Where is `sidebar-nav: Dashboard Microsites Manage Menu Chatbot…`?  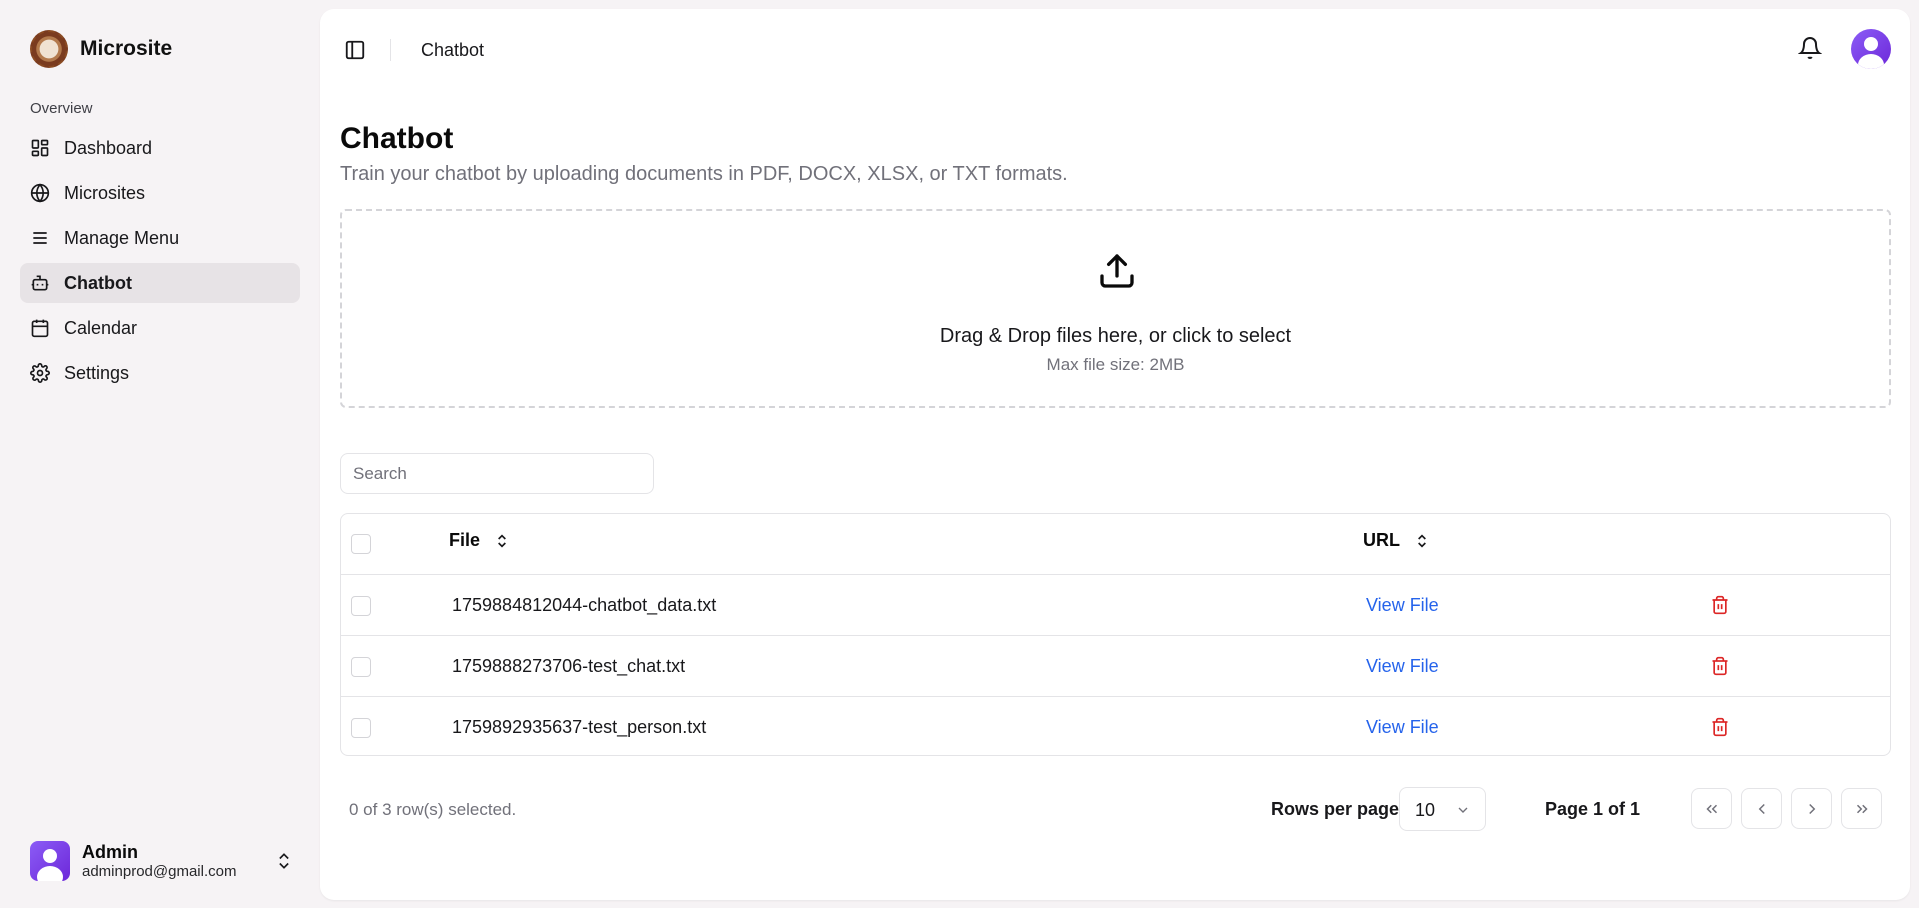 sidebar-nav: Dashboard Microsites Manage Menu Chatbot… is located at coordinates (160, 263).